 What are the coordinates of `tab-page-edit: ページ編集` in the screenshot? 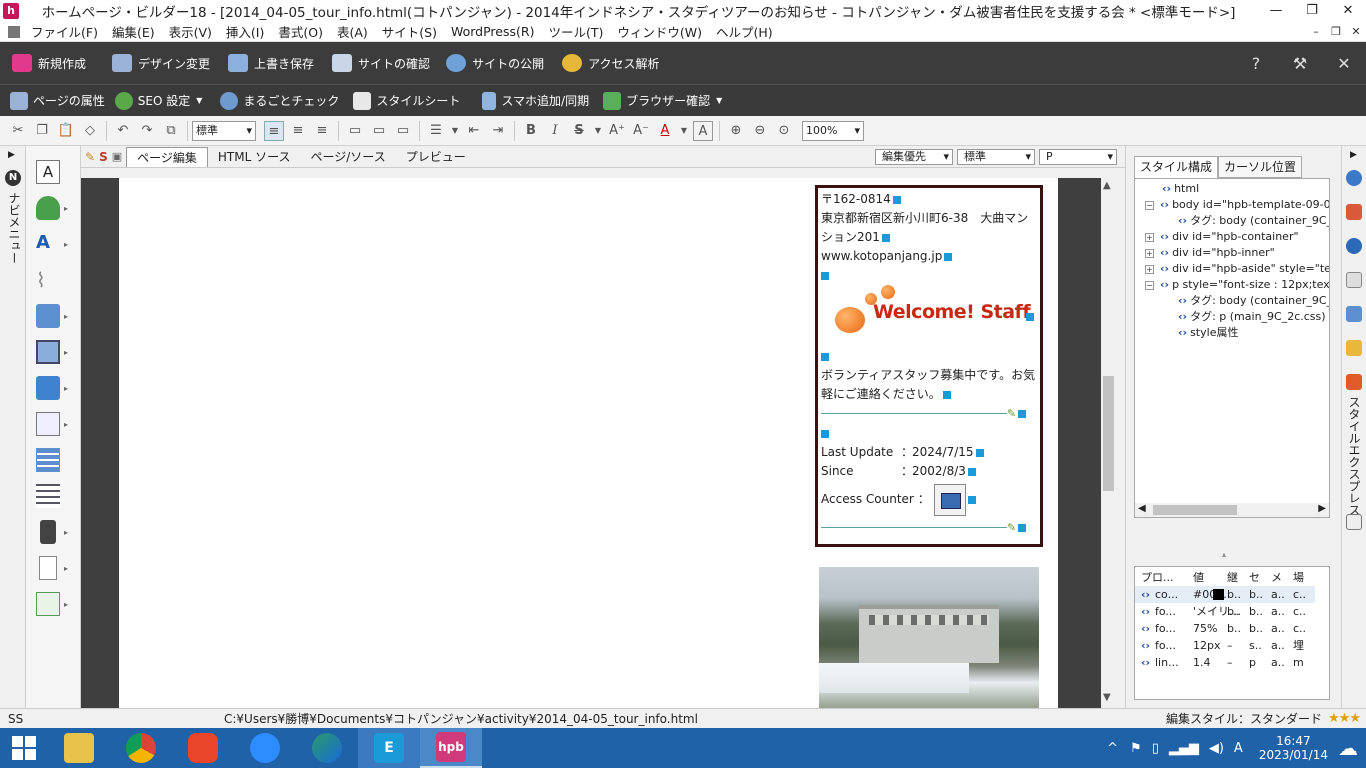 It's located at (167, 156).